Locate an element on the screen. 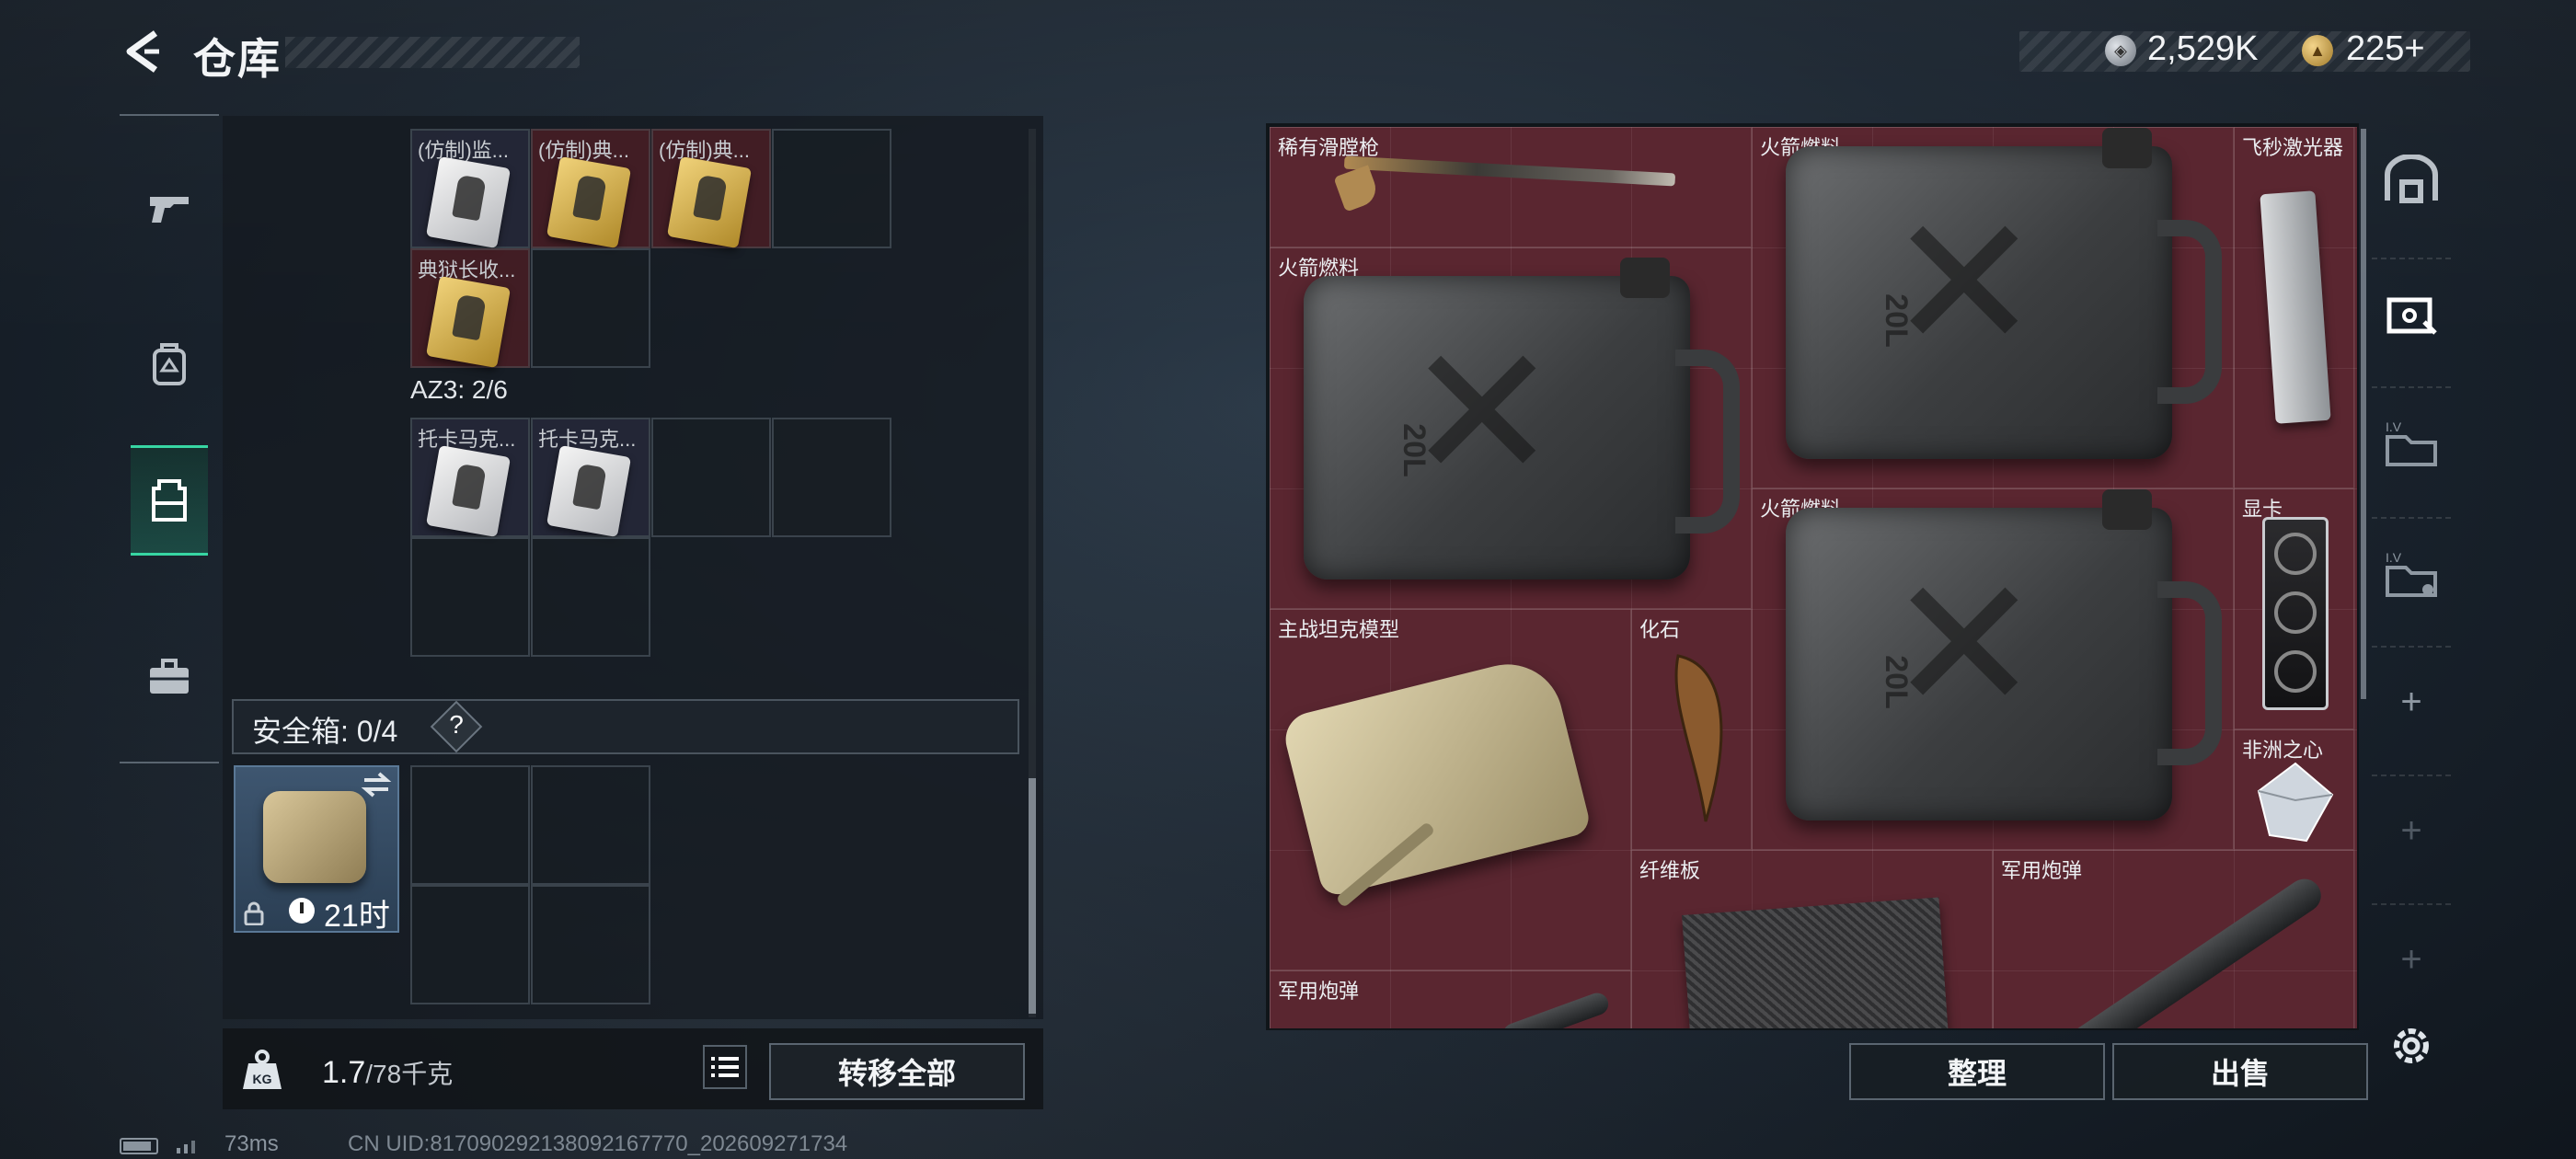  silver-coin-icon: ◈ is located at coordinates (2120, 50).